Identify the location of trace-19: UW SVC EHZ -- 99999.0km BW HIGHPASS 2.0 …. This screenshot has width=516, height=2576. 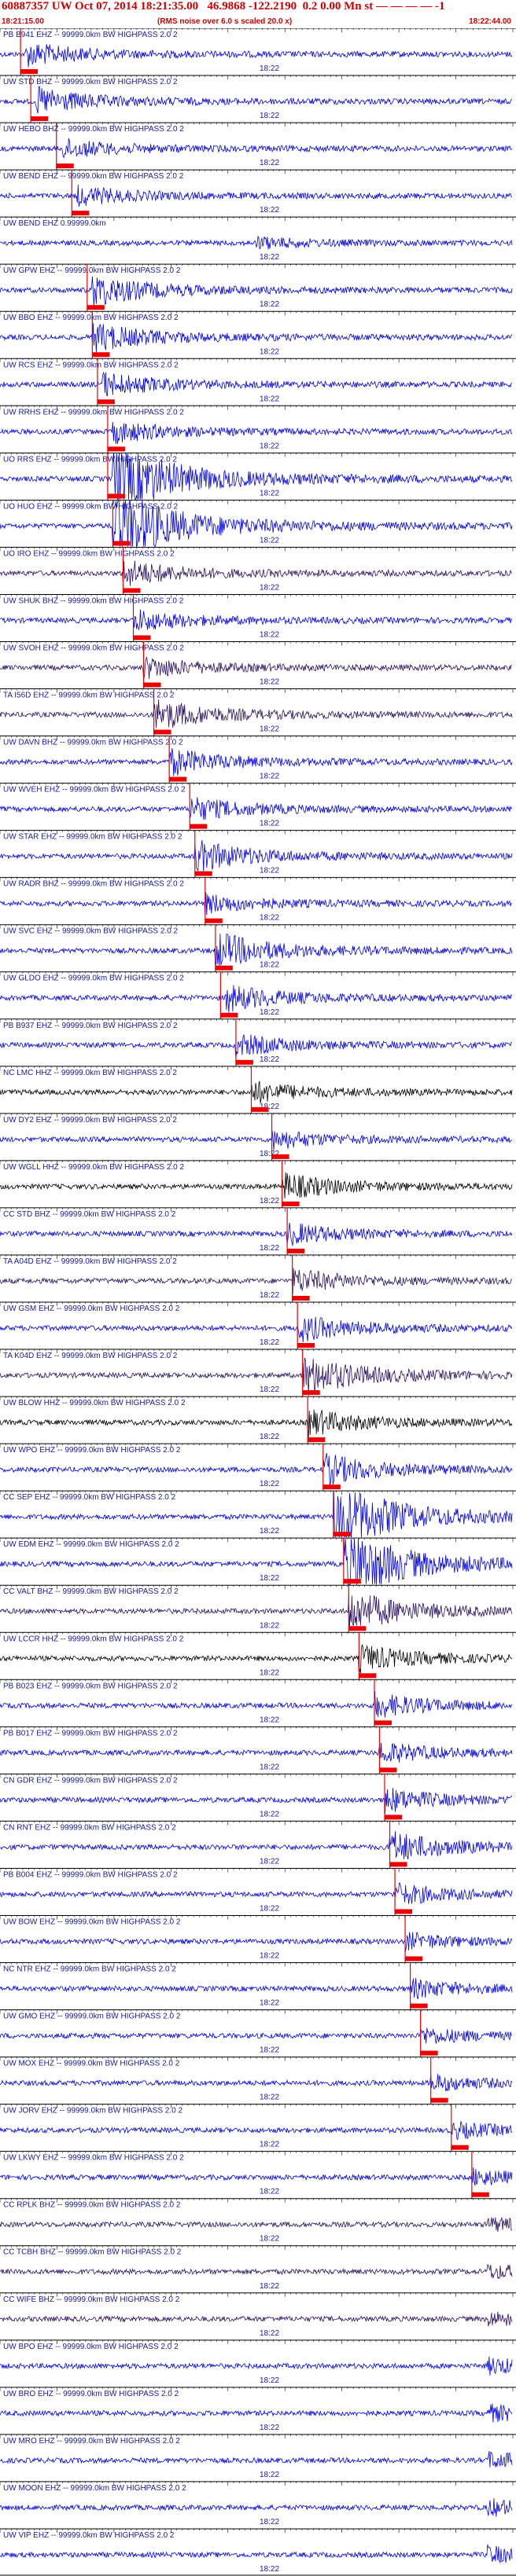
(258, 948).